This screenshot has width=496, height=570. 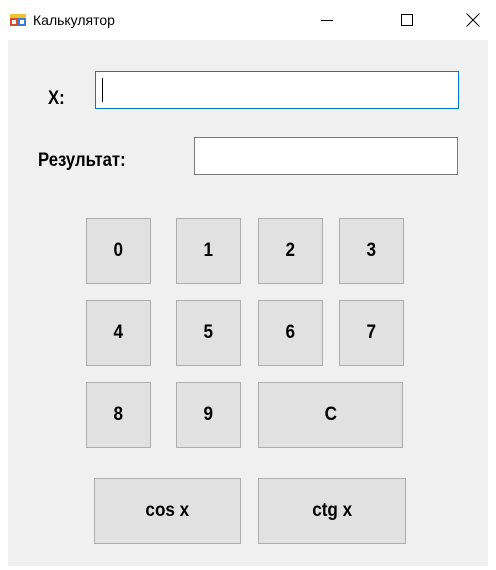 I want to click on button-label: 9, so click(x=208, y=414).